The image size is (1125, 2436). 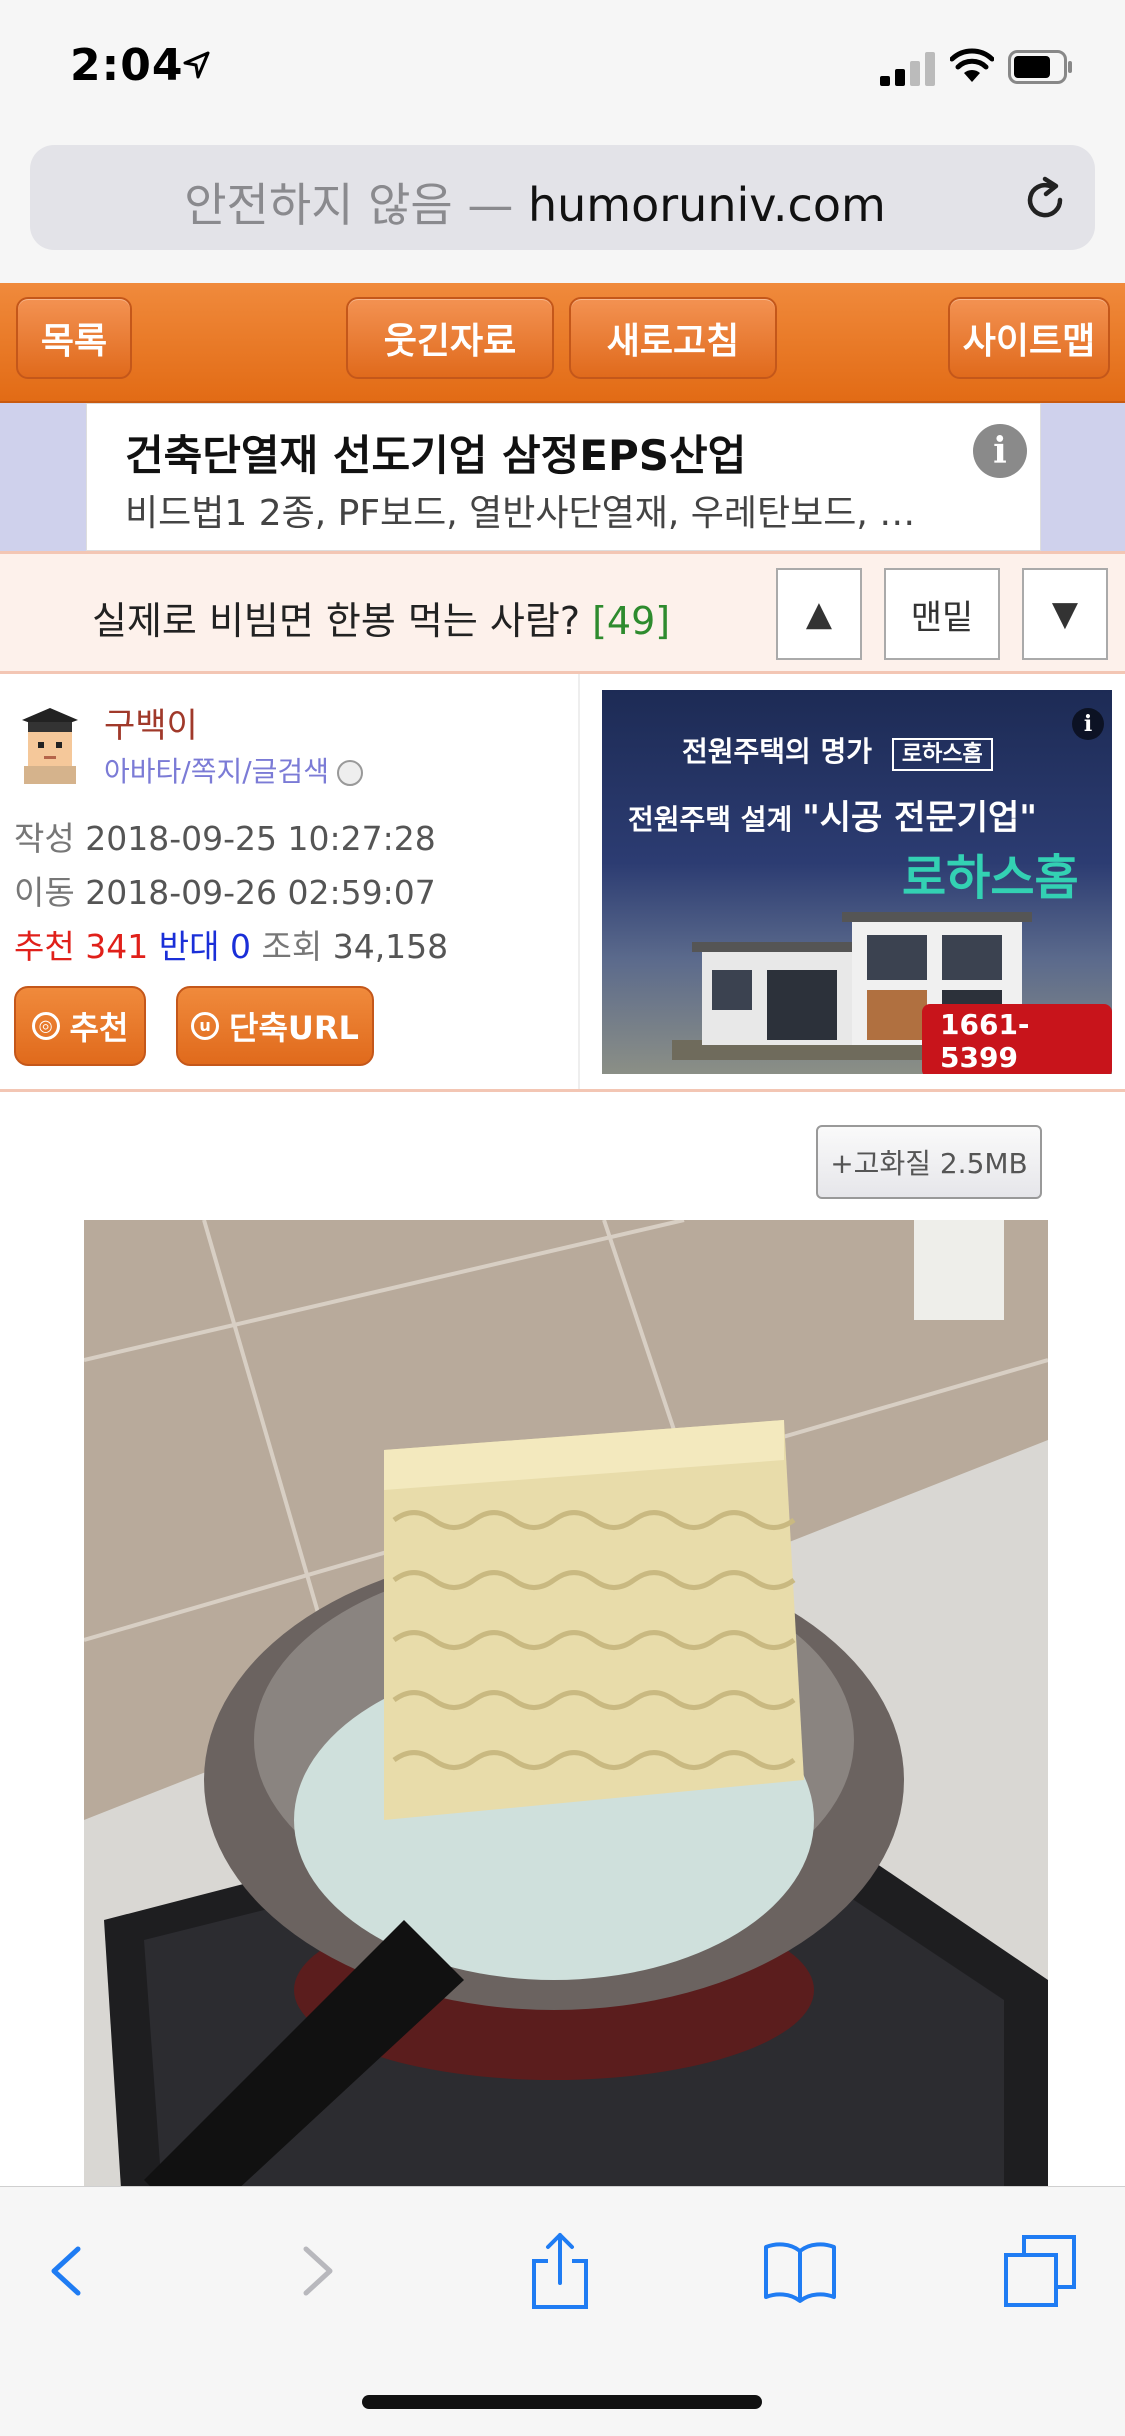 I want to click on post-title-row: 실제로 비빔면 한봉 먹는 사람? [49] ▲ 맨밑 ▼, so click(x=562, y=612).